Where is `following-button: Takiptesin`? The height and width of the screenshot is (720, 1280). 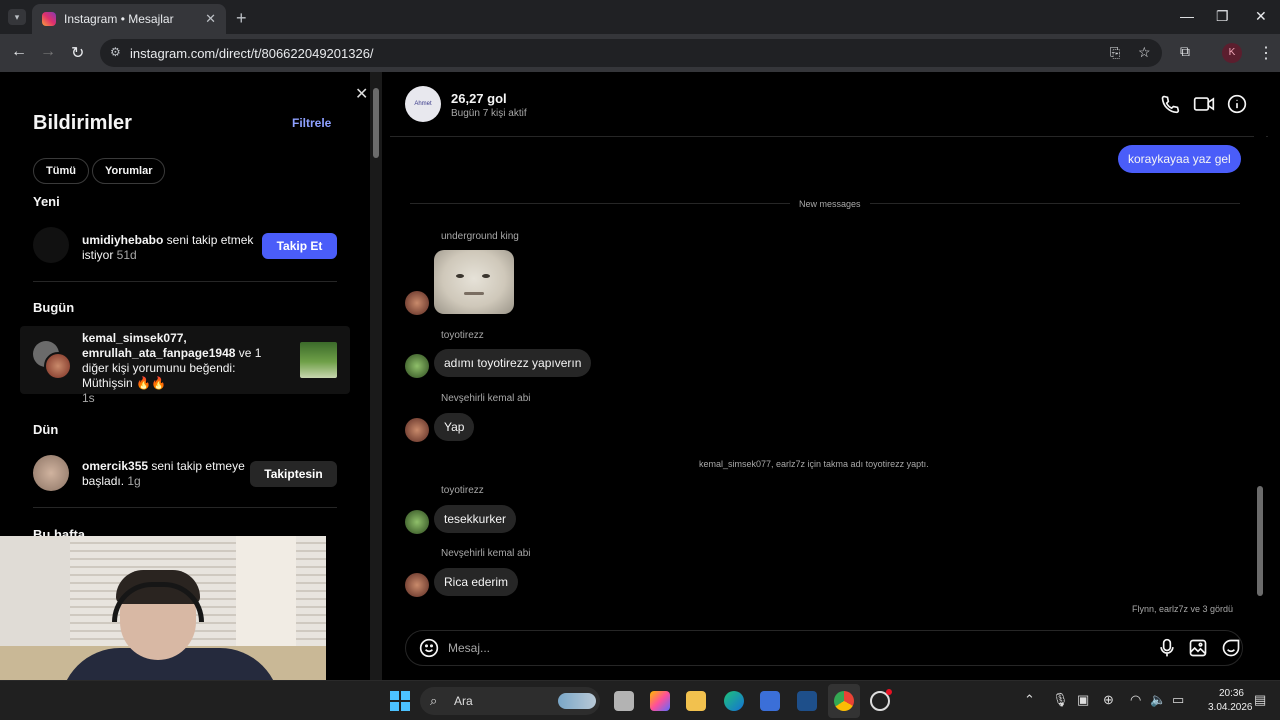
following-button: Takiptesin is located at coordinates (293, 474).